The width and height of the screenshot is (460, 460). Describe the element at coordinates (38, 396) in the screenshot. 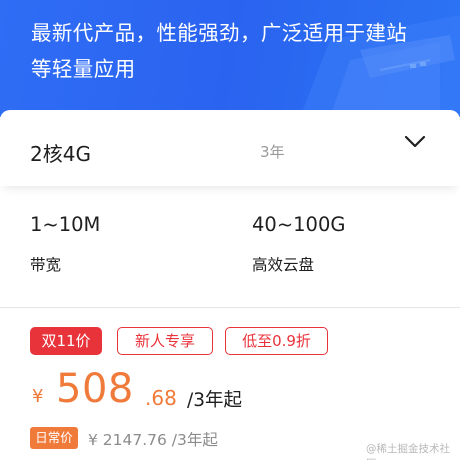

I see `price-currency: ¥` at that location.